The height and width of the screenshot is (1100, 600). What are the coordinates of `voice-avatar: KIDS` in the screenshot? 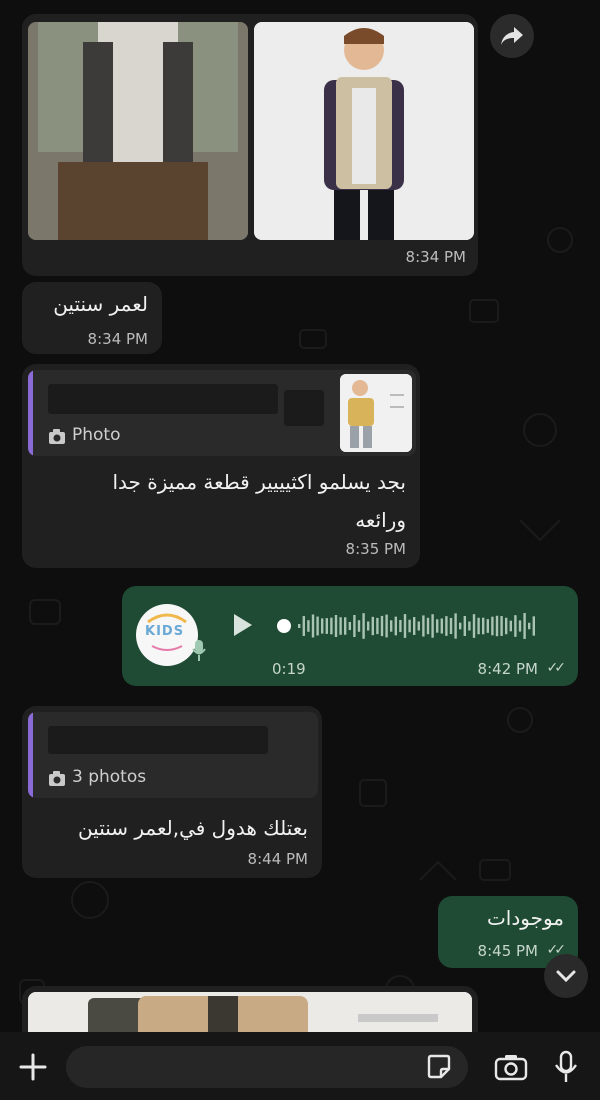 It's located at (167, 635).